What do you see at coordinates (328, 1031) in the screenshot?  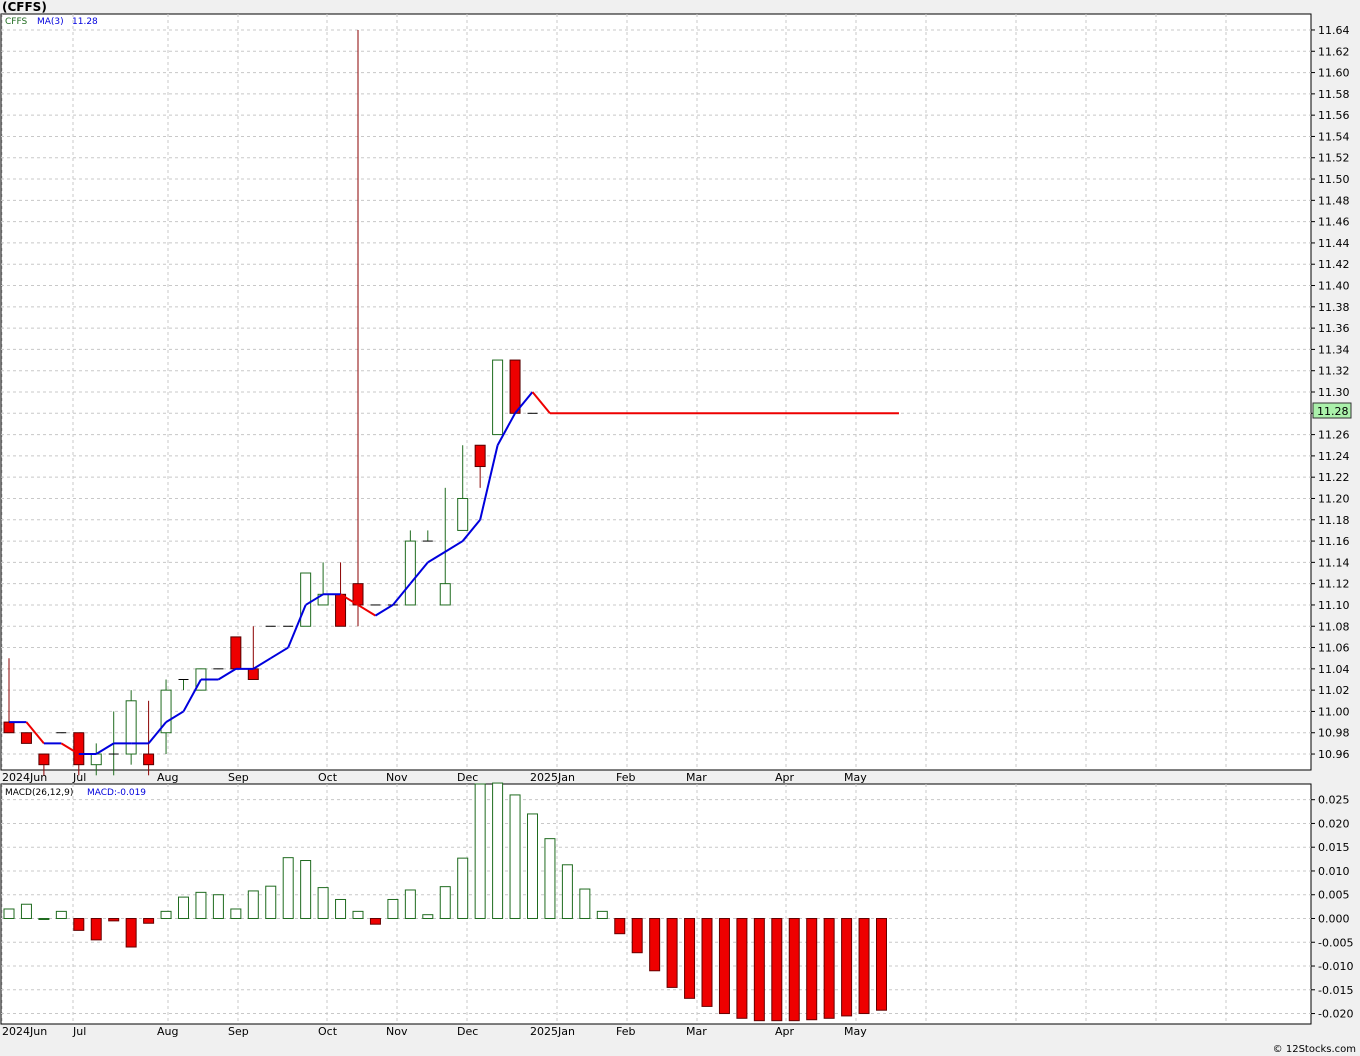 I see `macd-x-tick-label: Oct` at bounding box center [328, 1031].